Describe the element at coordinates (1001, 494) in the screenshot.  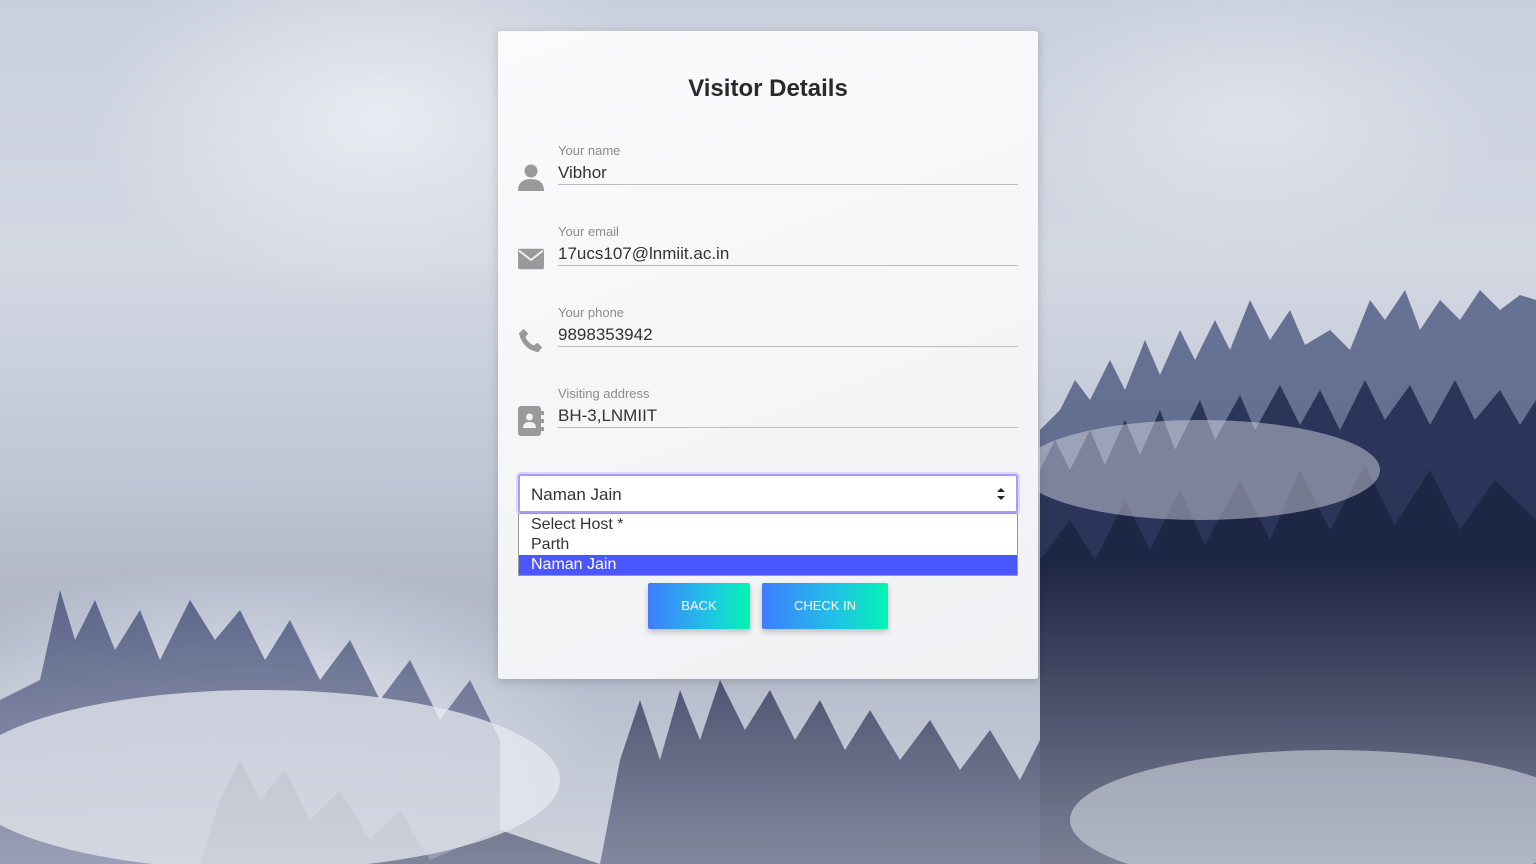
I see `select-arrows-icon` at that location.